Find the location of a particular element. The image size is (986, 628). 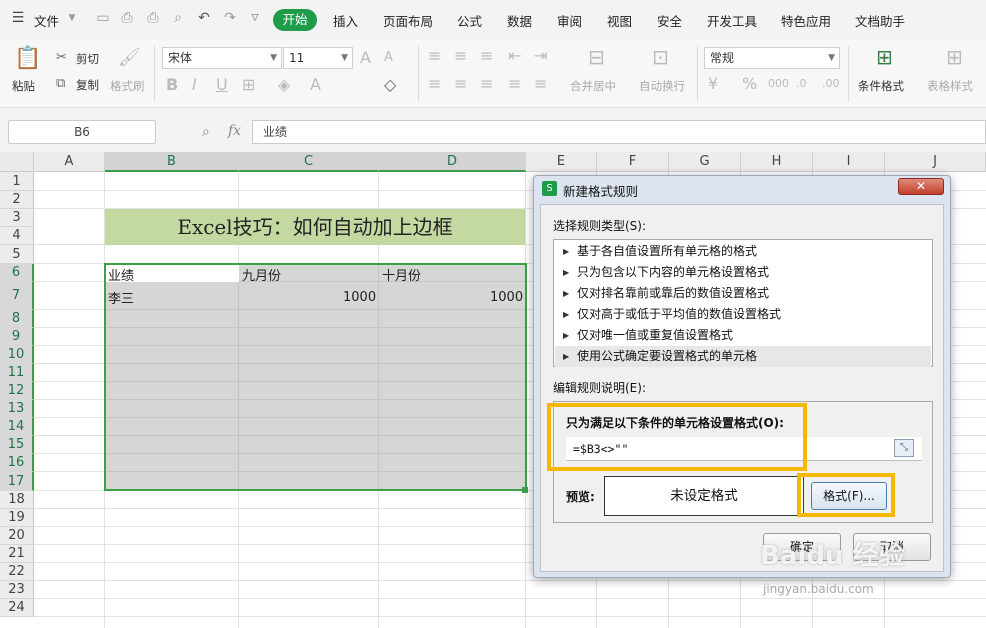

distribute-icon: ≡ is located at coordinates (540, 84).